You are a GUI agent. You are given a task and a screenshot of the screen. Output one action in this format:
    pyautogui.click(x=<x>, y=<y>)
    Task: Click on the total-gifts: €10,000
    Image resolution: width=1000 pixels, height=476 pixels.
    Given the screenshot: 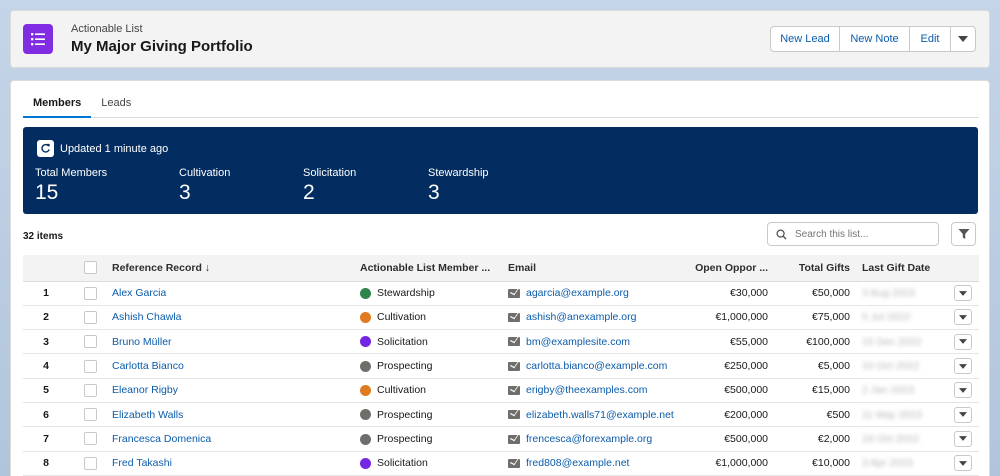 What is the action you would take?
    pyautogui.click(x=831, y=463)
    